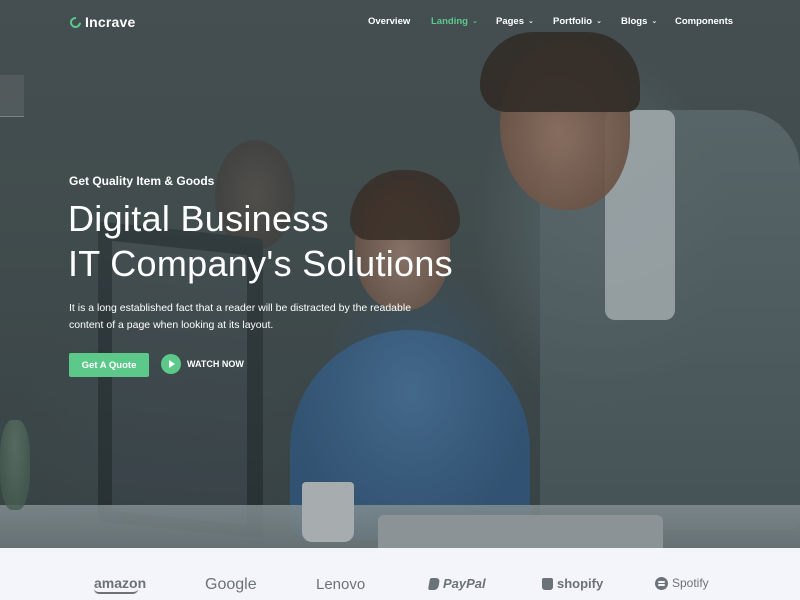  I want to click on shopify-bag-icon, so click(547, 583).